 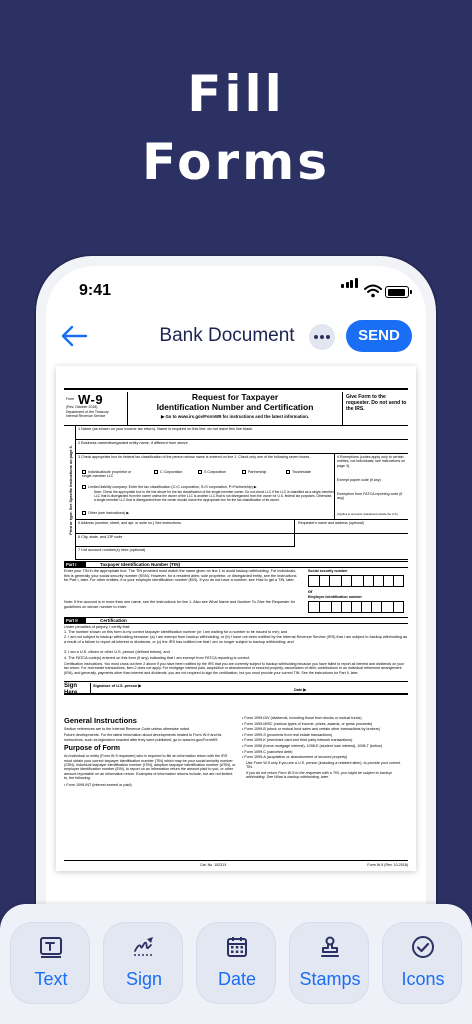 I want to click on field-line-6: 6 City, state, and ZIP code, so click(x=185, y=540).